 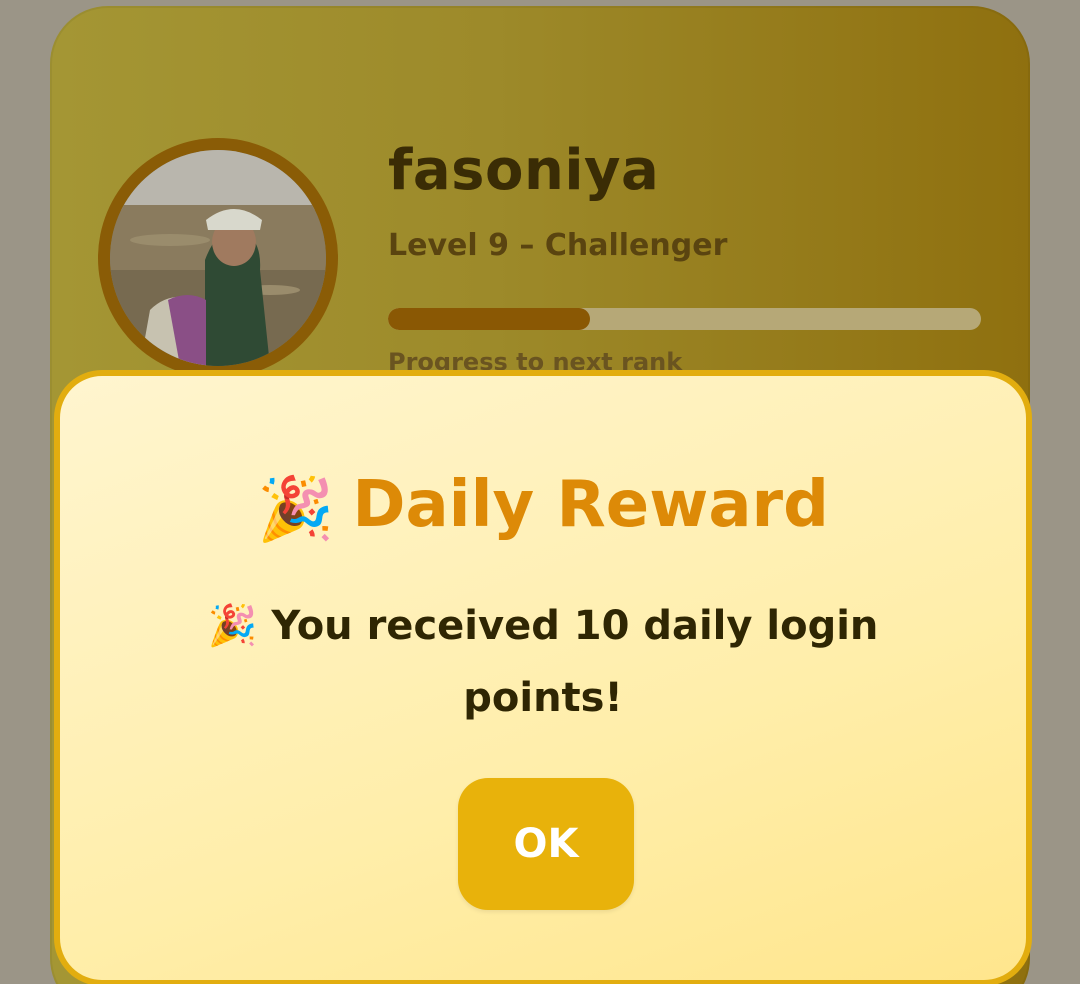 What do you see at coordinates (590, 505) in the screenshot?
I see `dialog-title-text: Daily Reward` at bounding box center [590, 505].